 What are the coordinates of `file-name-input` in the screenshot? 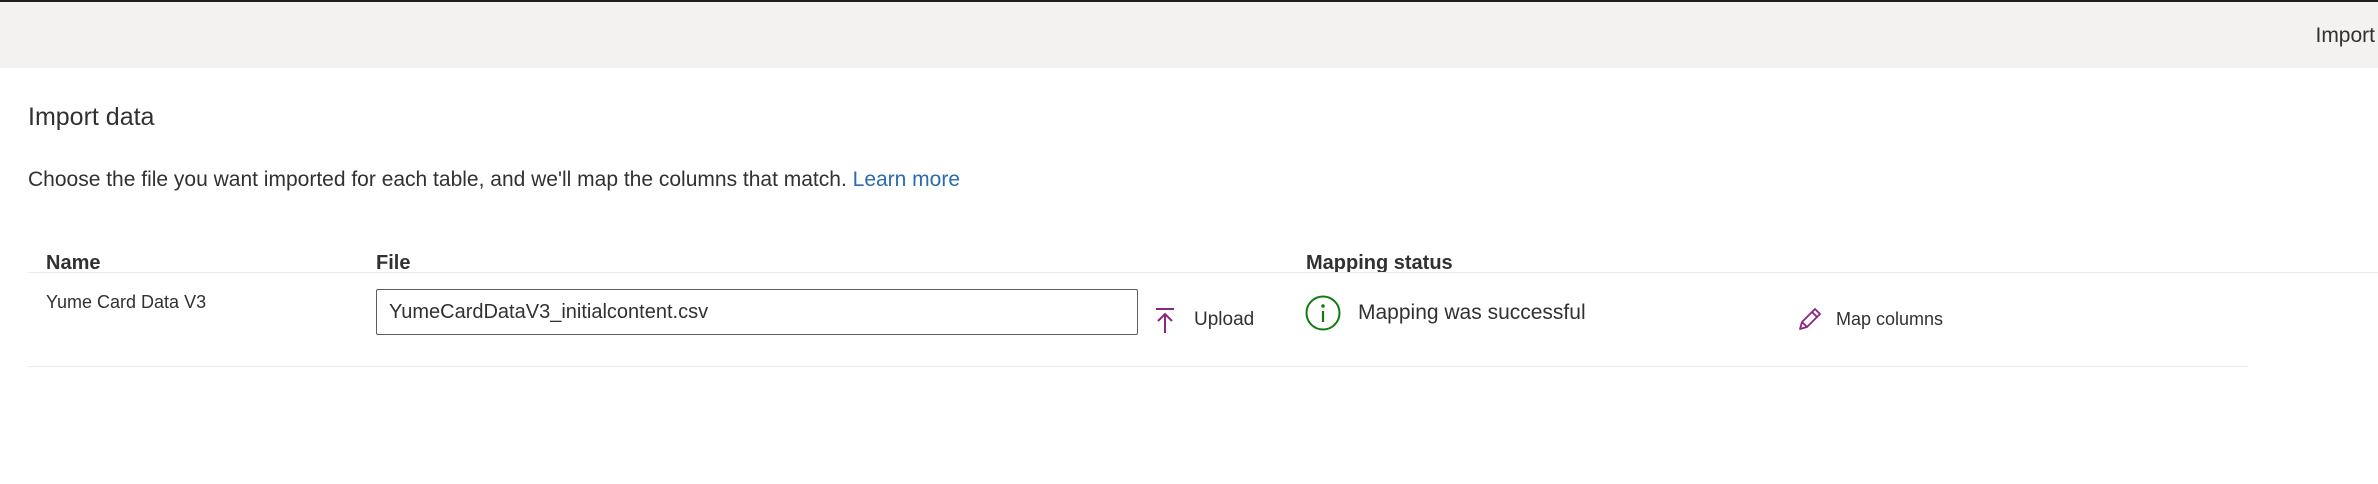 It's located at (757, 312).